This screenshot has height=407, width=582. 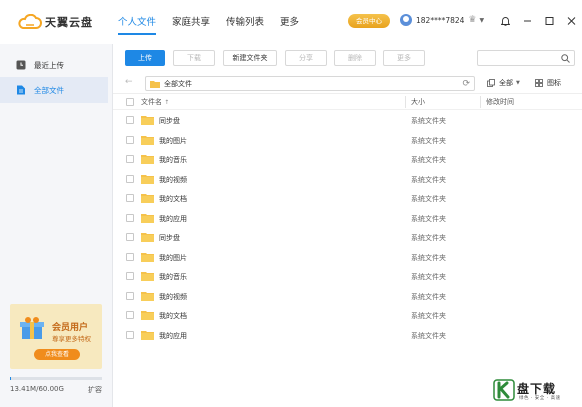 What do you see at coordinates (540, 398) in the screenshot?
I see `watermark-subtitle: 绿色 · 安全 · 高速` at bounding box center [540, 398].